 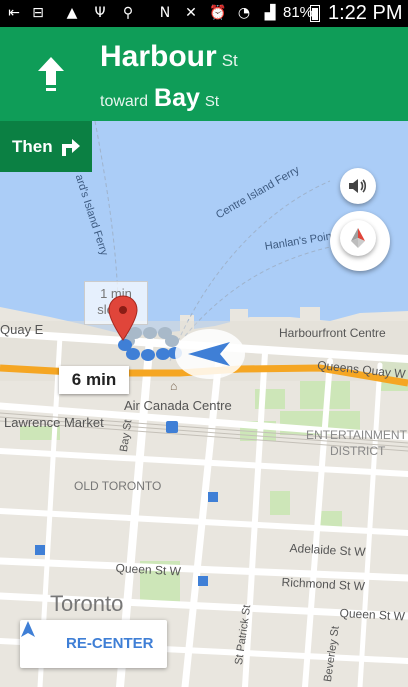 What do you see at coordinates (177, 98) in the screenshot?
I see `toward-street-name: Bay` at bounding box center [177, 98].